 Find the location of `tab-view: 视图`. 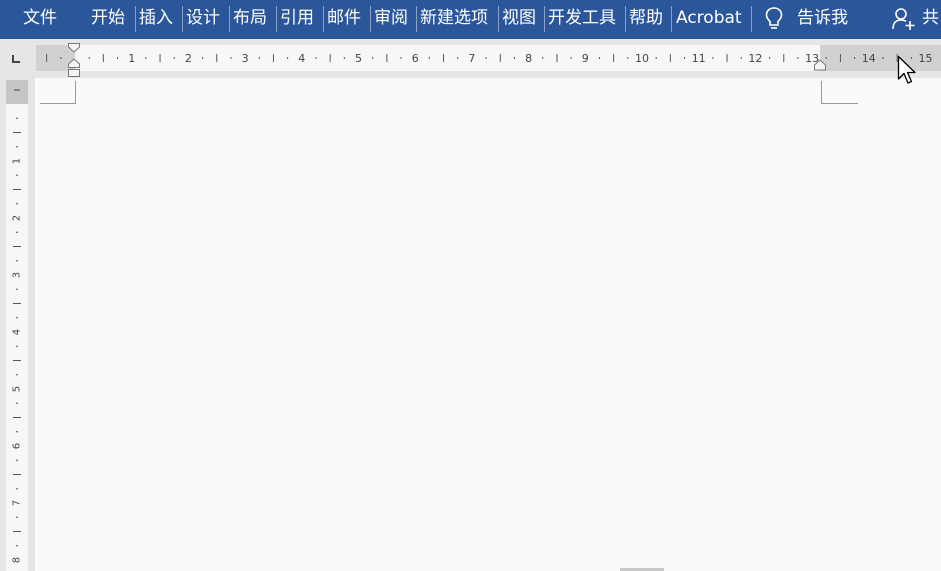

tab-view: 视图 is located at coordinates (519, 18).